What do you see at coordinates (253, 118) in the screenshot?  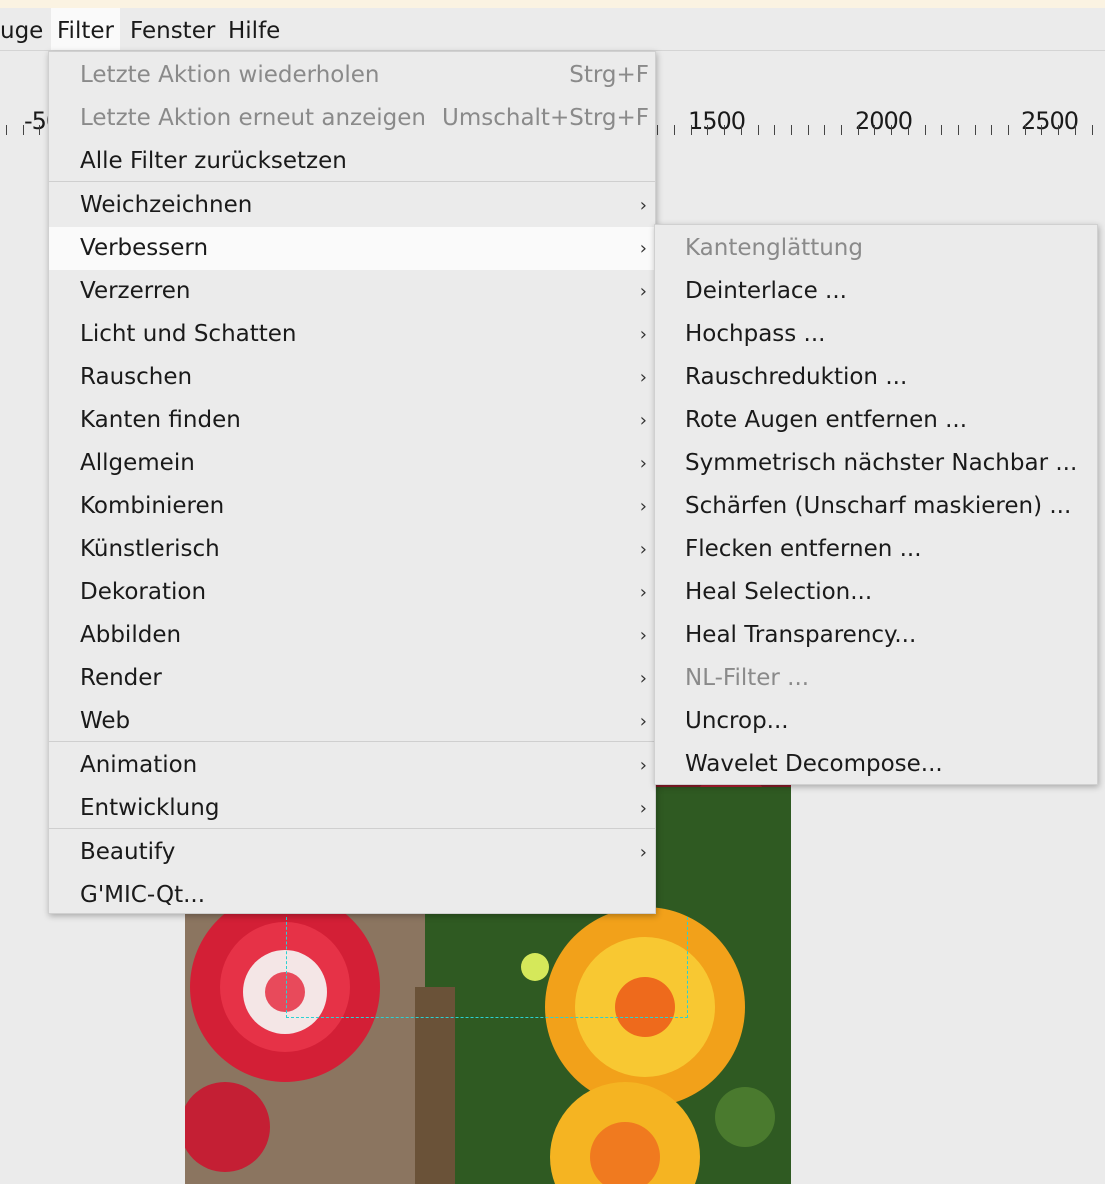 I see `menu-item-label: Letzte Aktion erneut anzeigen` at bounding box center [253, 118].